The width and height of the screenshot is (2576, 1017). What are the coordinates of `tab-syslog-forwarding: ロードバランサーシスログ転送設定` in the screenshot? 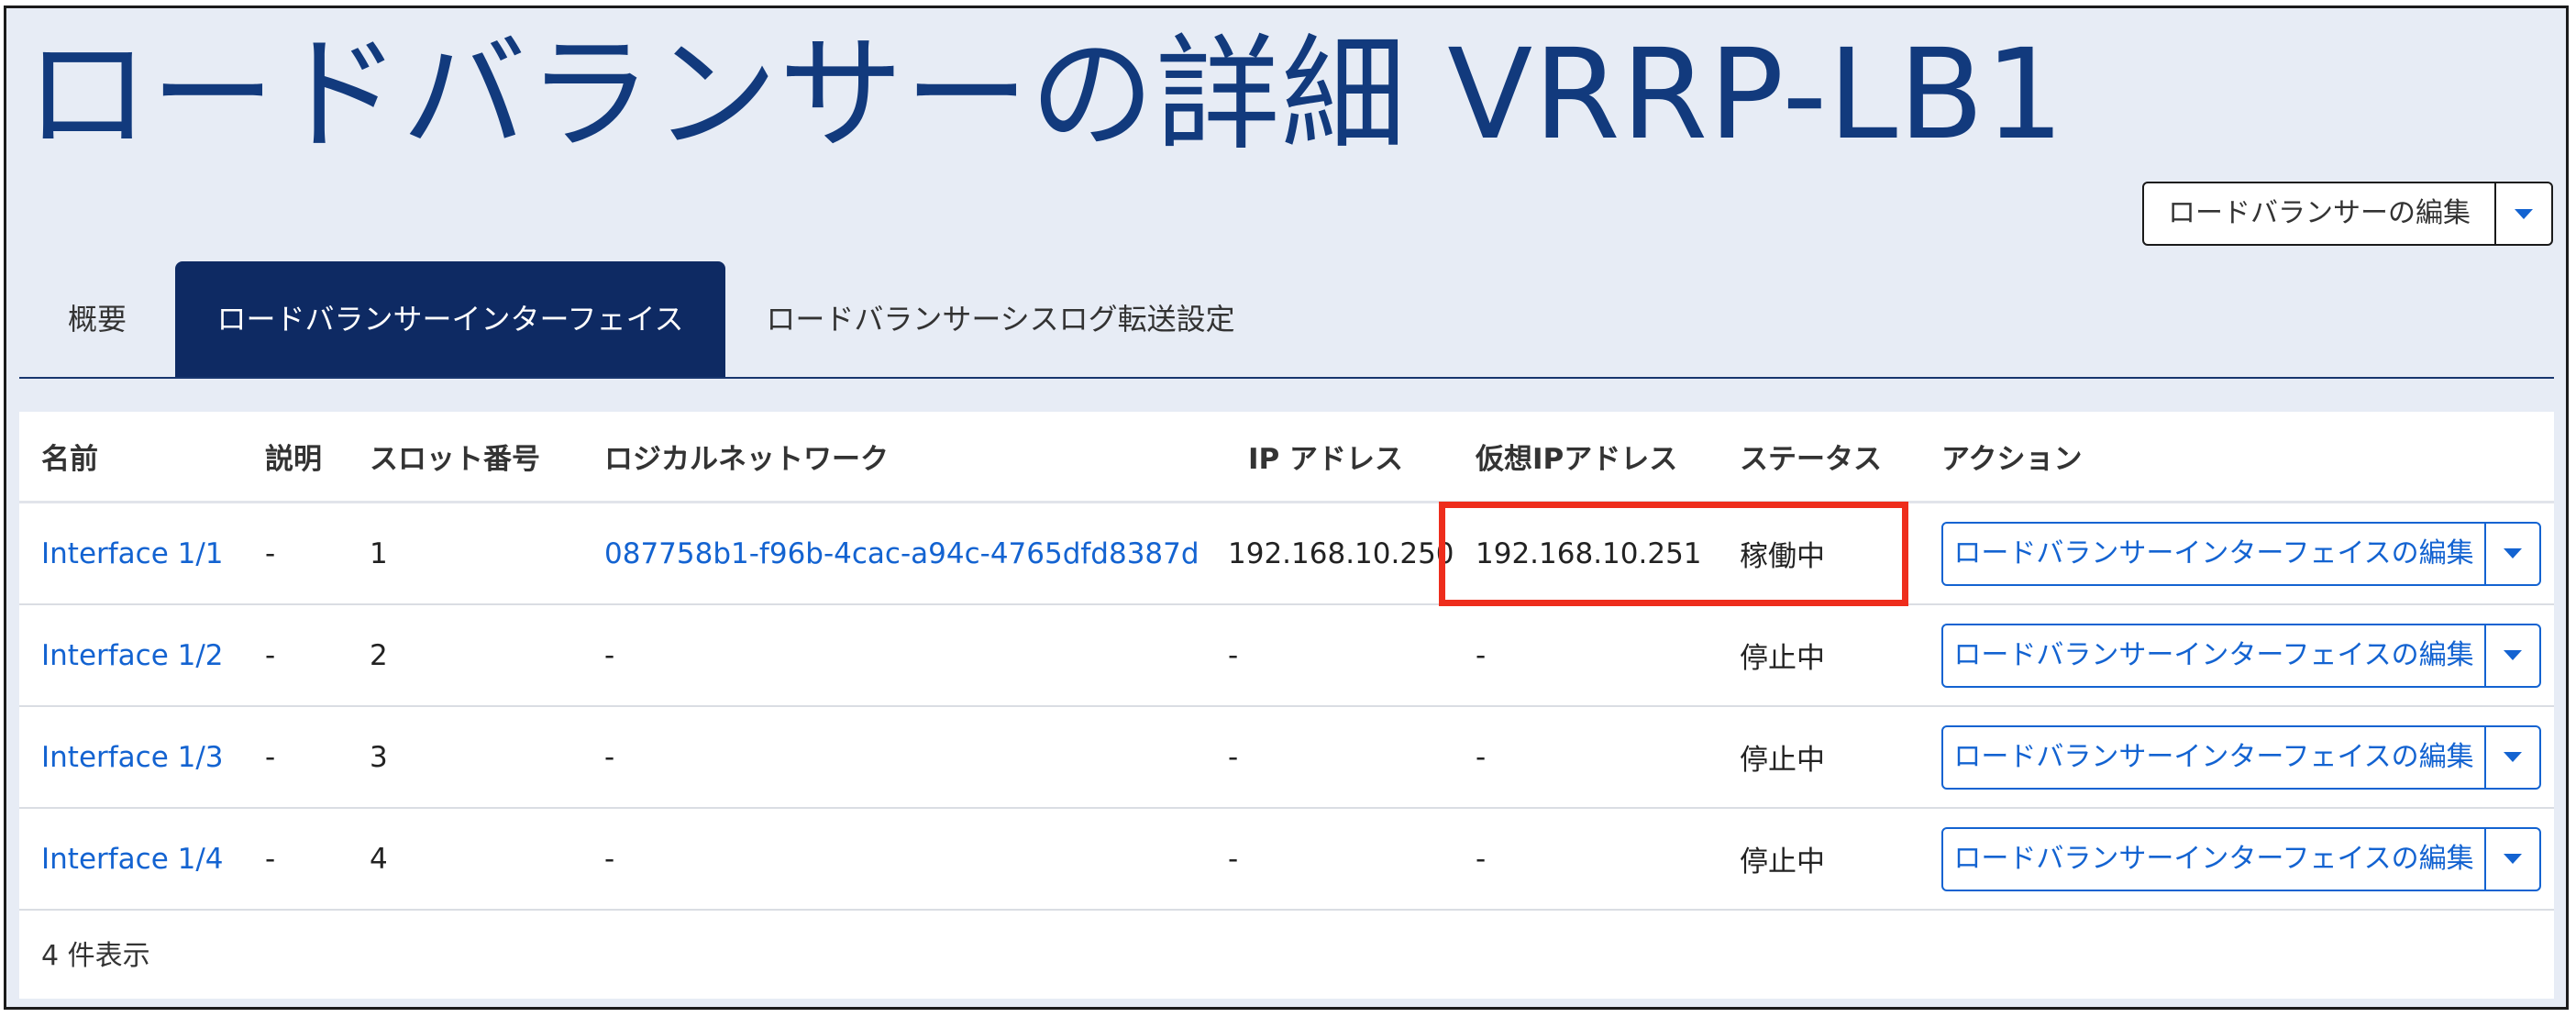 It's located at (1000, 319).